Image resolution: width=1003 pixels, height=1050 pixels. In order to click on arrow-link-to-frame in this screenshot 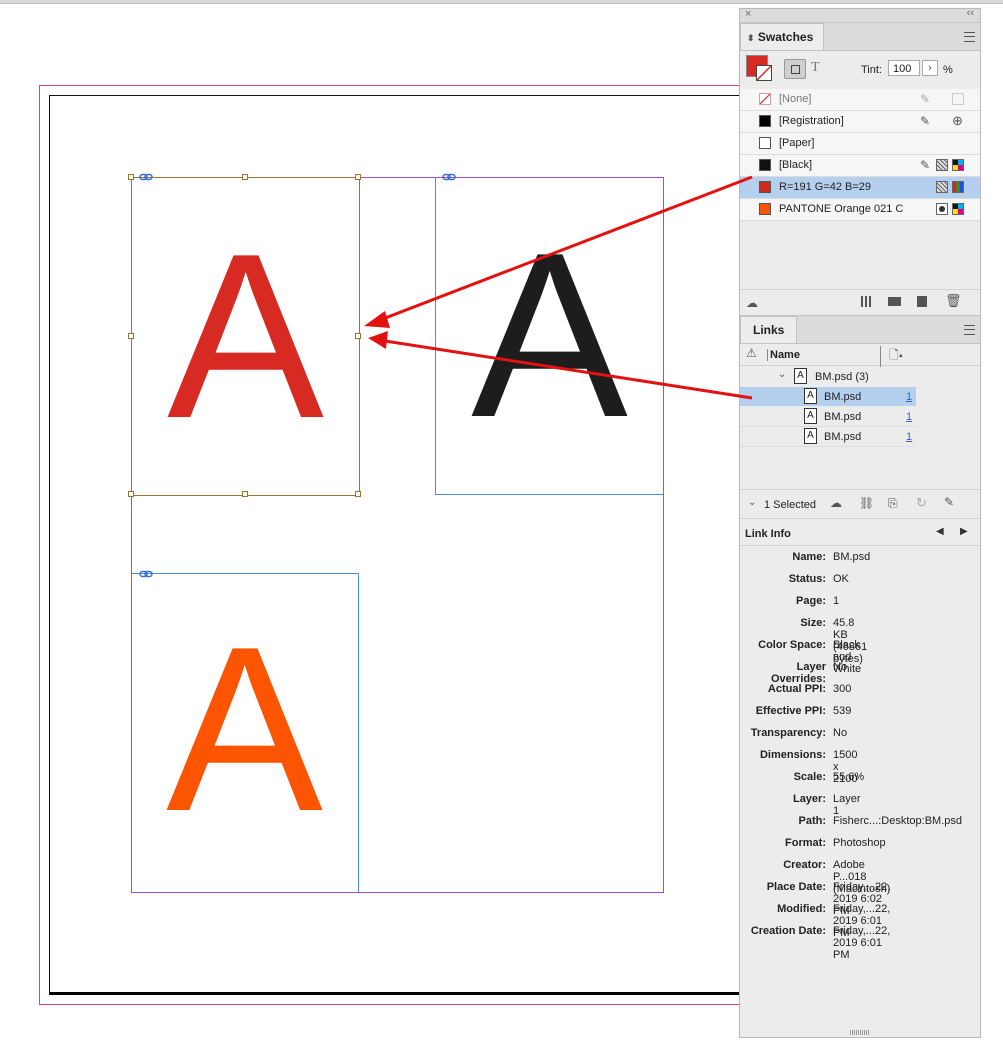, I will do `click(568, 369)`.